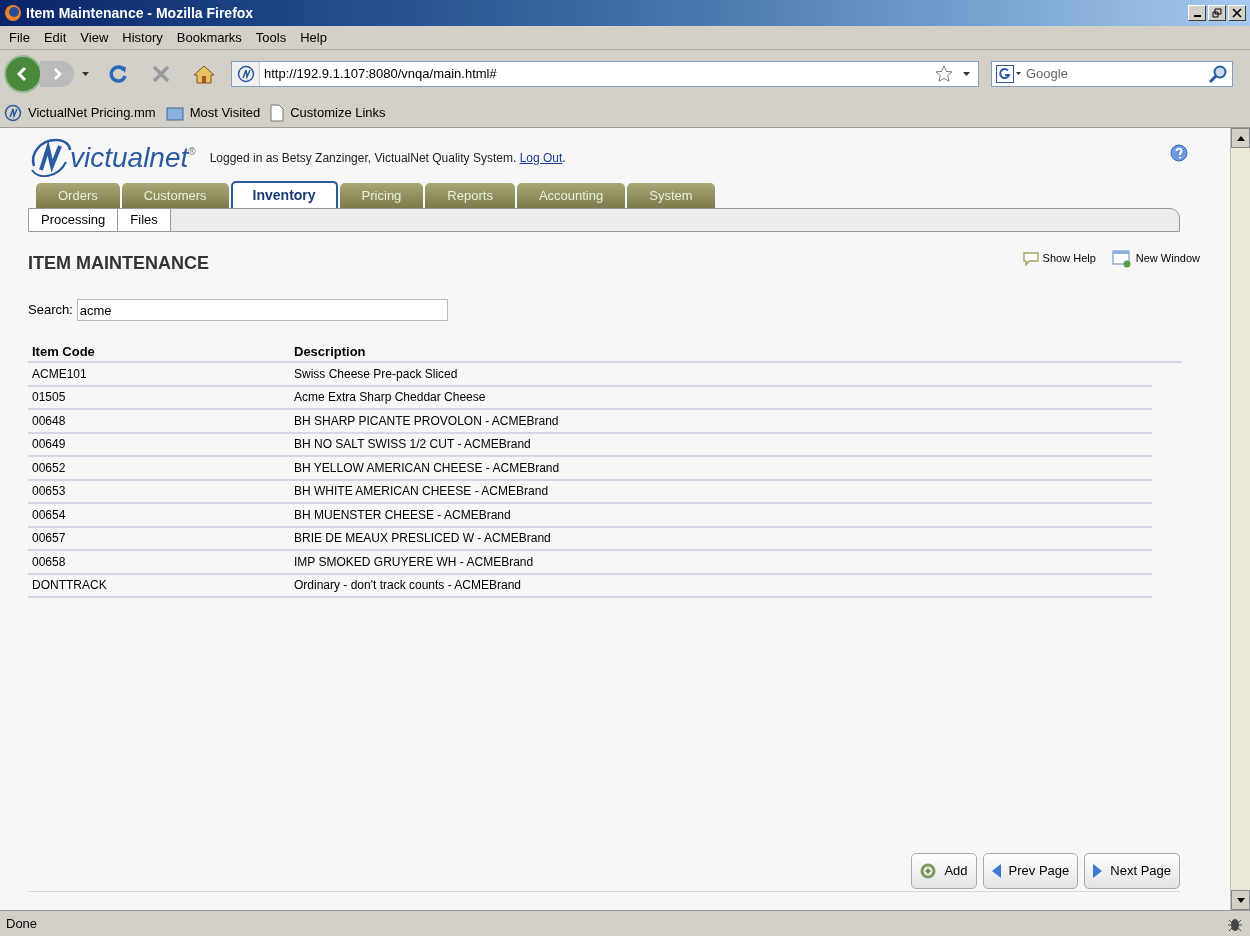  I want to click on add-button: Add, so click(944, 871).